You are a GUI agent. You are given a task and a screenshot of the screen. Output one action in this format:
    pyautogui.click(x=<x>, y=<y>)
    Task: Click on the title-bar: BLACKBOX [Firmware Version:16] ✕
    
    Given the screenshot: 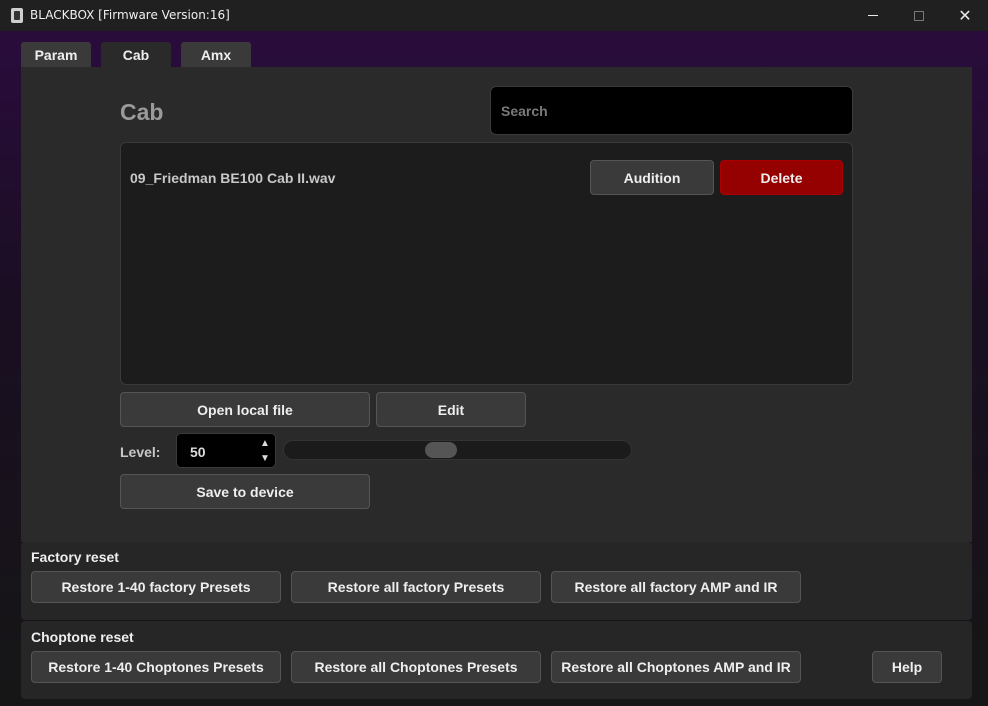 What is the action you would take?
    pyautogui.click(x=494, y=15)
    